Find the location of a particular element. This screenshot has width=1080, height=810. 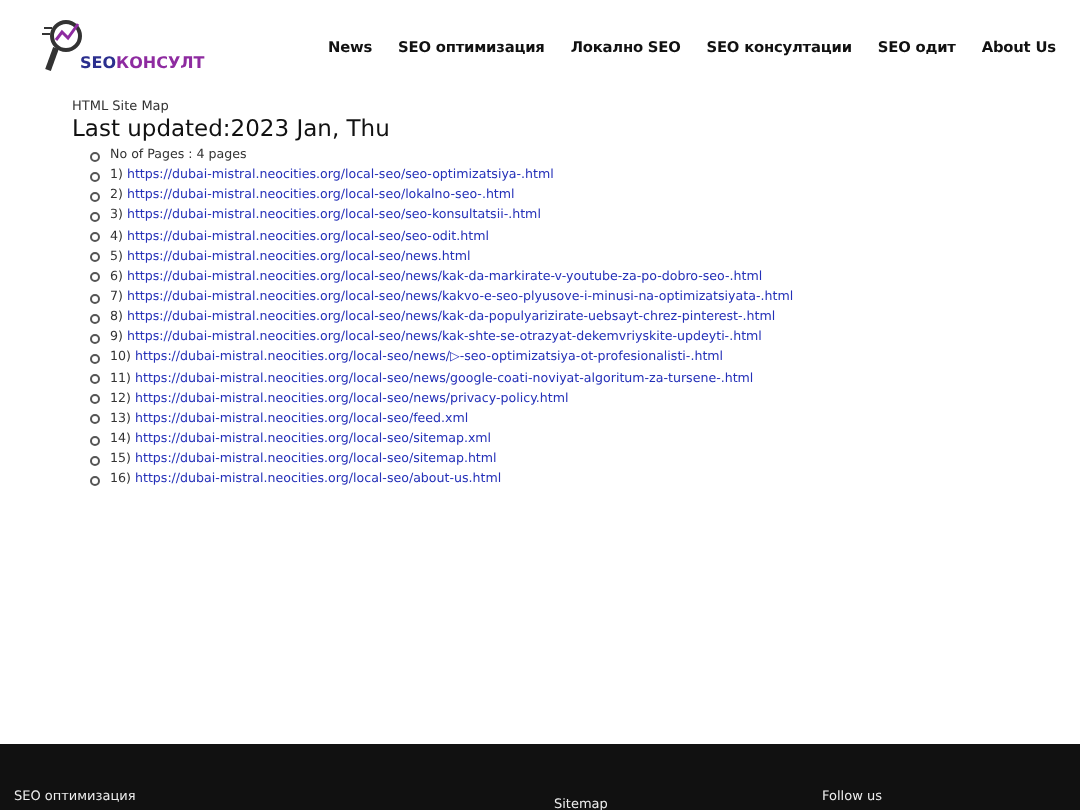

page-title: Last updated:2023 Jan, Thu is located at coordinates (232, 128).